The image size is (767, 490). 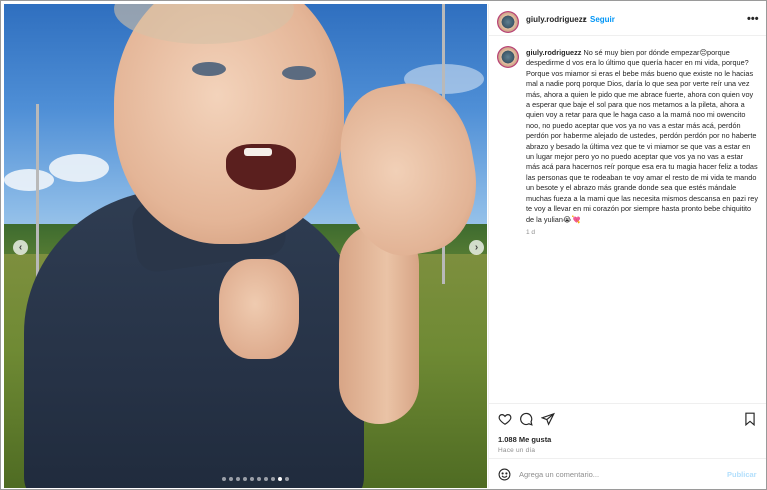 I want to click on comment-bubble-icon, so click(x=526, y=419).